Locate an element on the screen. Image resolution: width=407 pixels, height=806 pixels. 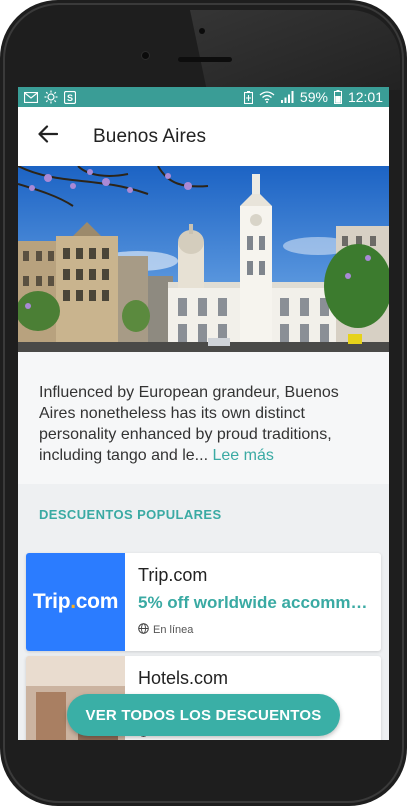
section-title: DESCUENTOS POPULARES is located at coordinates (130, 514).